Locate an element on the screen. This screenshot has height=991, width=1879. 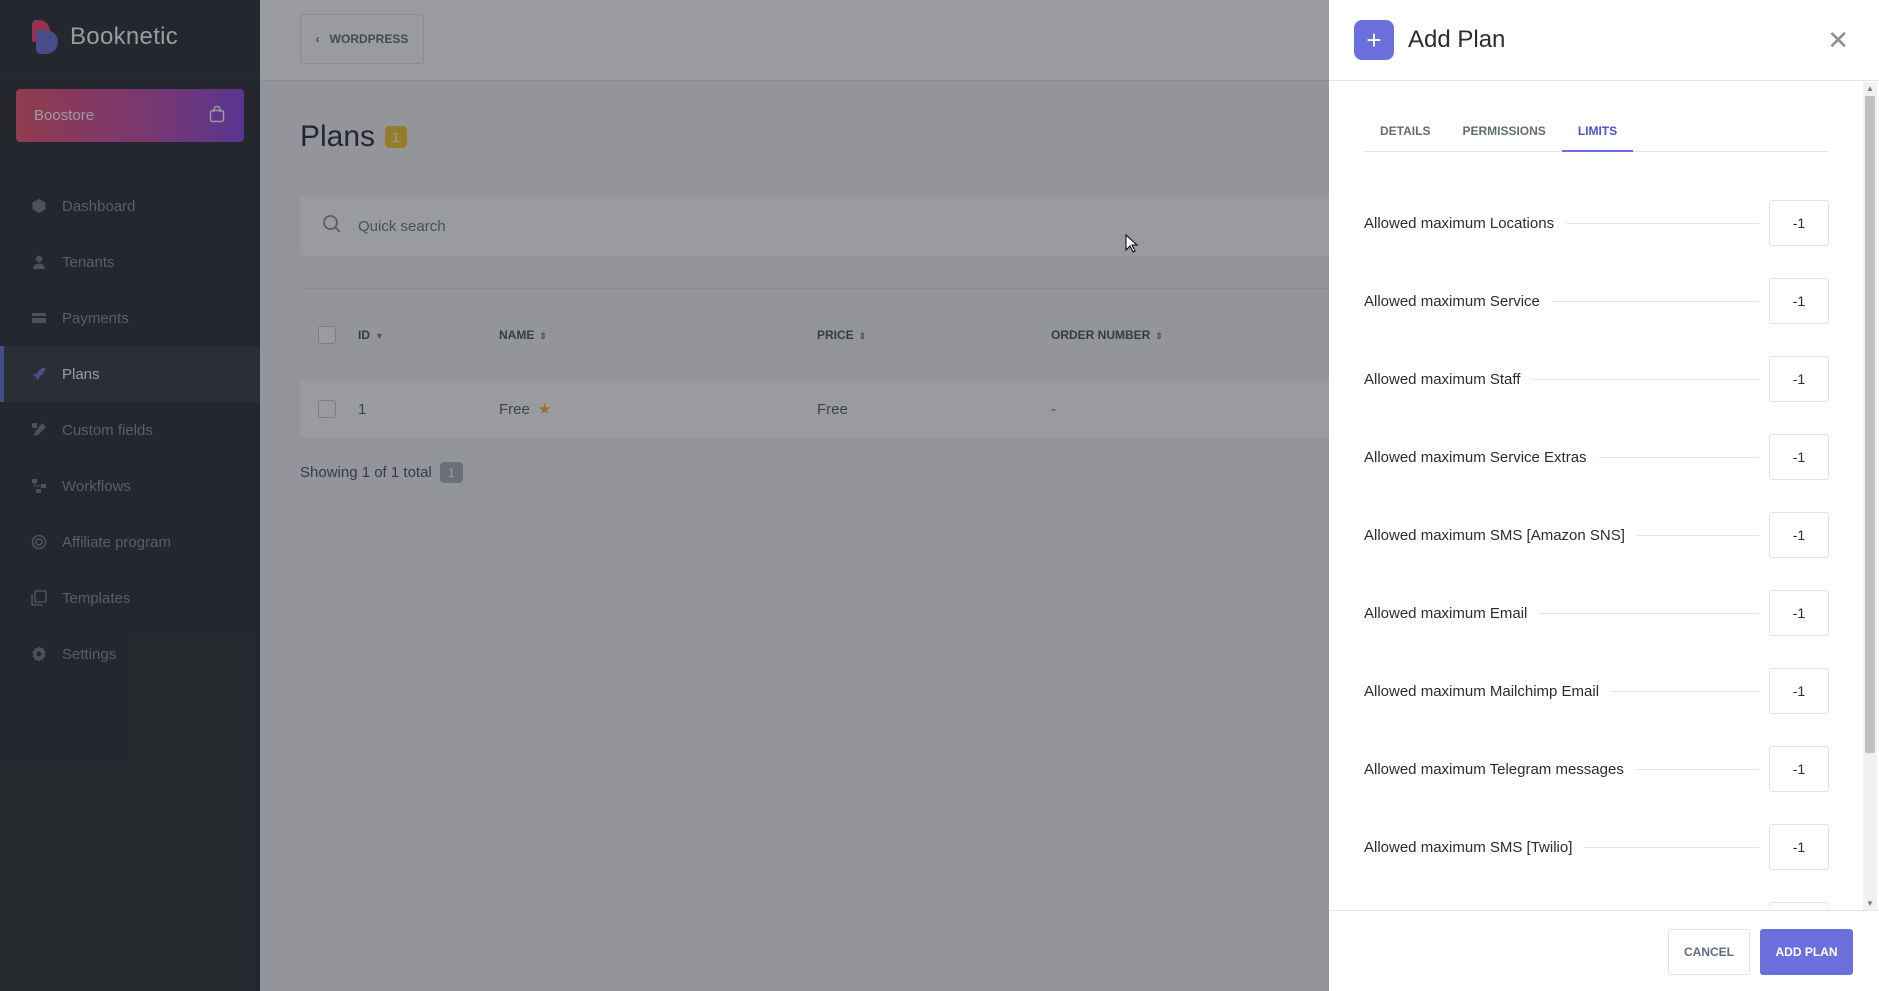
mouse-cursor-icon is located at coordinates (1132, 243).